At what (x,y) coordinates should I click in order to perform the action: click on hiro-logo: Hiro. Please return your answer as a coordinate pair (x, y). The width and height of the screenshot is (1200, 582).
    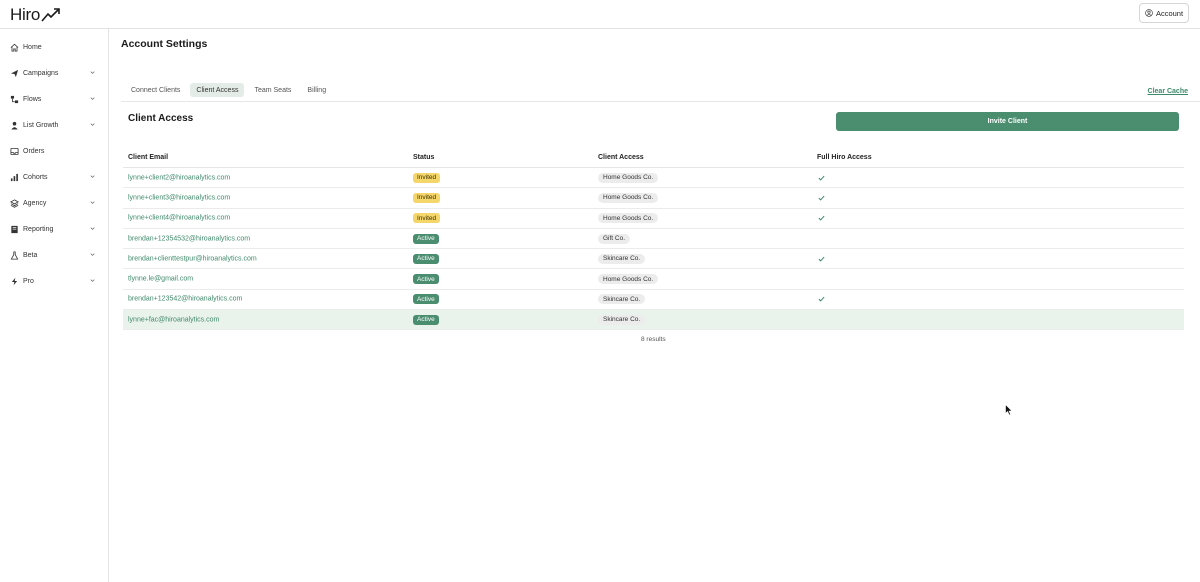
    Looking at the image, I should click on (35, 15).